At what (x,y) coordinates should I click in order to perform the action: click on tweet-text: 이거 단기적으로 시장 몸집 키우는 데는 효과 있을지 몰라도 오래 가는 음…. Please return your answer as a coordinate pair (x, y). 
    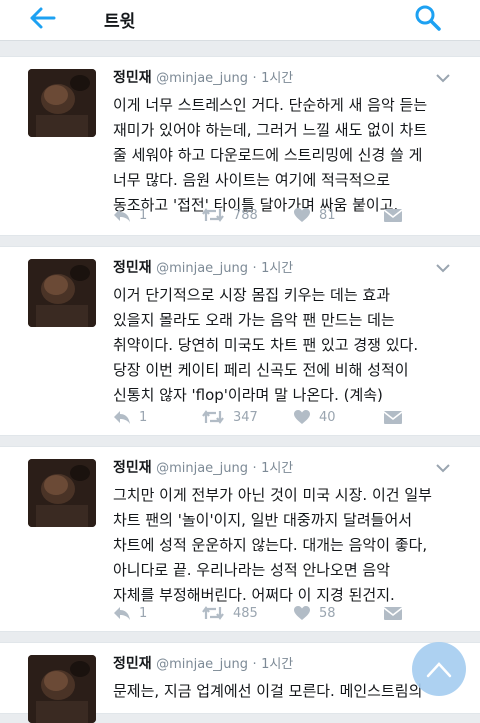
    Looking at the image, I should click on (266, 345).